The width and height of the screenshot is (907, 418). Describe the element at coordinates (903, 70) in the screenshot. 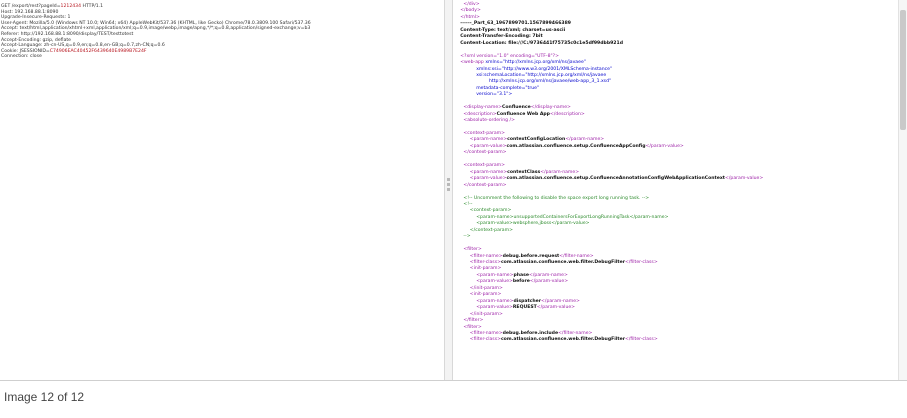

I see `scrollbar-thumb` at that location.